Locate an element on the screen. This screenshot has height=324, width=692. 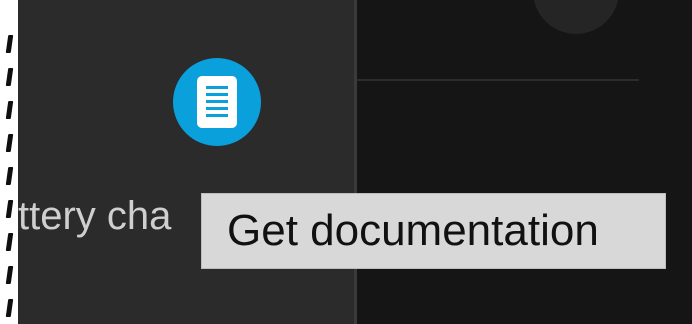
document-icon is located at coordinates (217, 102).